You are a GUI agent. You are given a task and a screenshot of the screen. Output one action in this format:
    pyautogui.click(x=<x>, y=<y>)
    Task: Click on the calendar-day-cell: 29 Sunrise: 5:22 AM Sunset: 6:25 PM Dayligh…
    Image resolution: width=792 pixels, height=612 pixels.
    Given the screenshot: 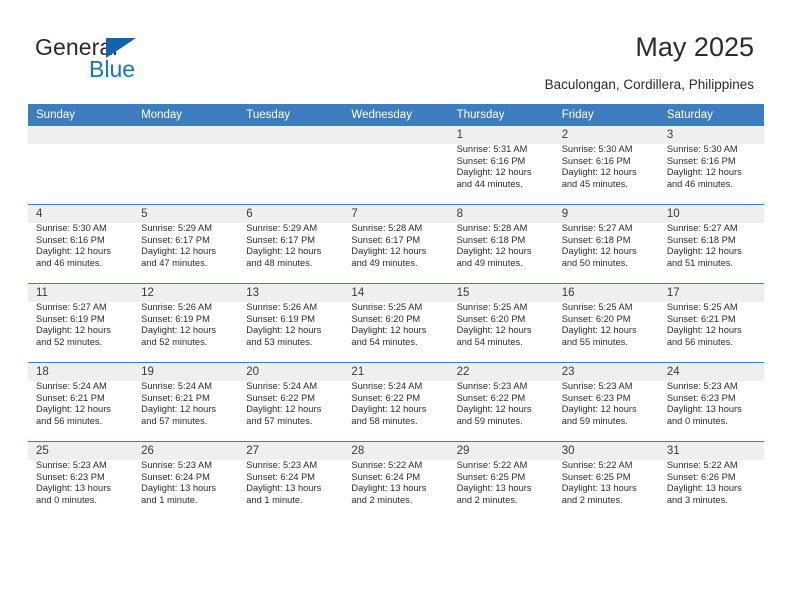 What is the action you would take?
    pyautogui.click(x=501, y=480)
    